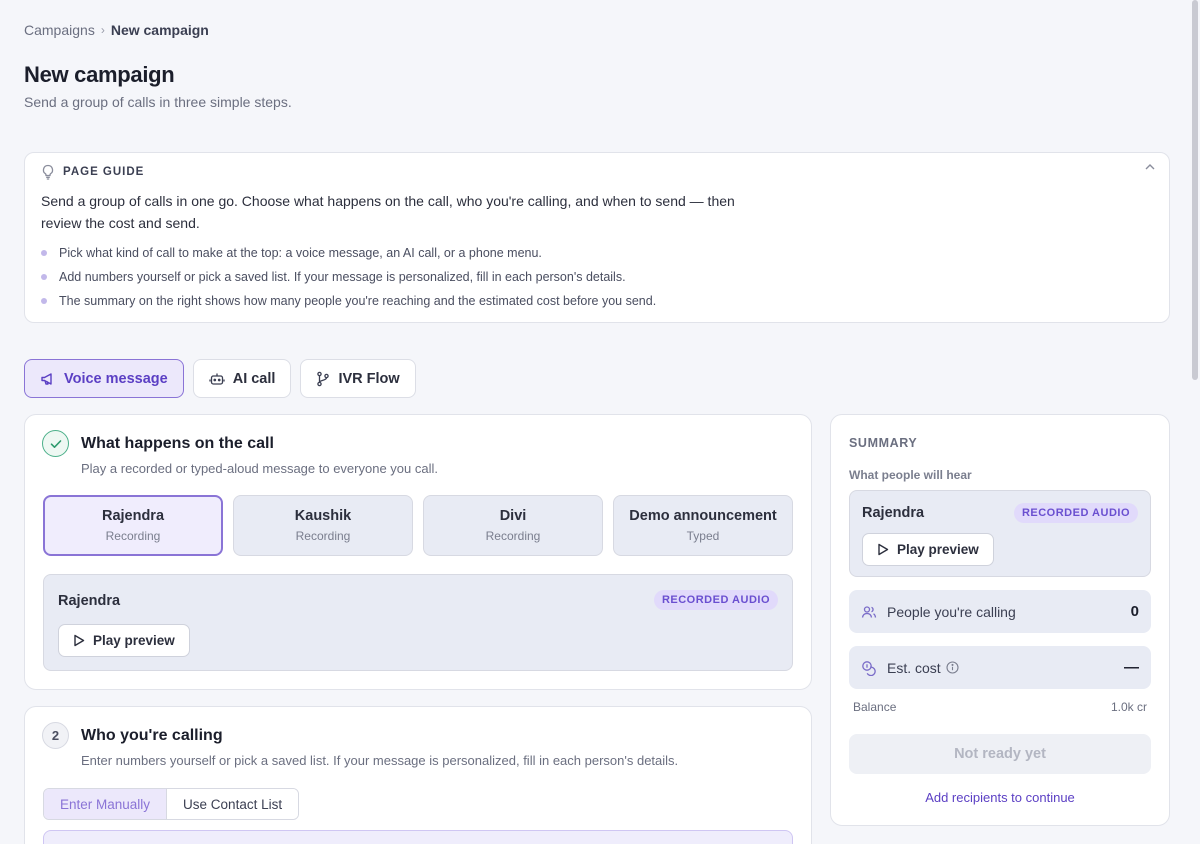 This screenshot has width=1200, height=844. Describe the element at coordinates (55, 735) in the screenshot. I see `step-number-badge: 2` at that location.